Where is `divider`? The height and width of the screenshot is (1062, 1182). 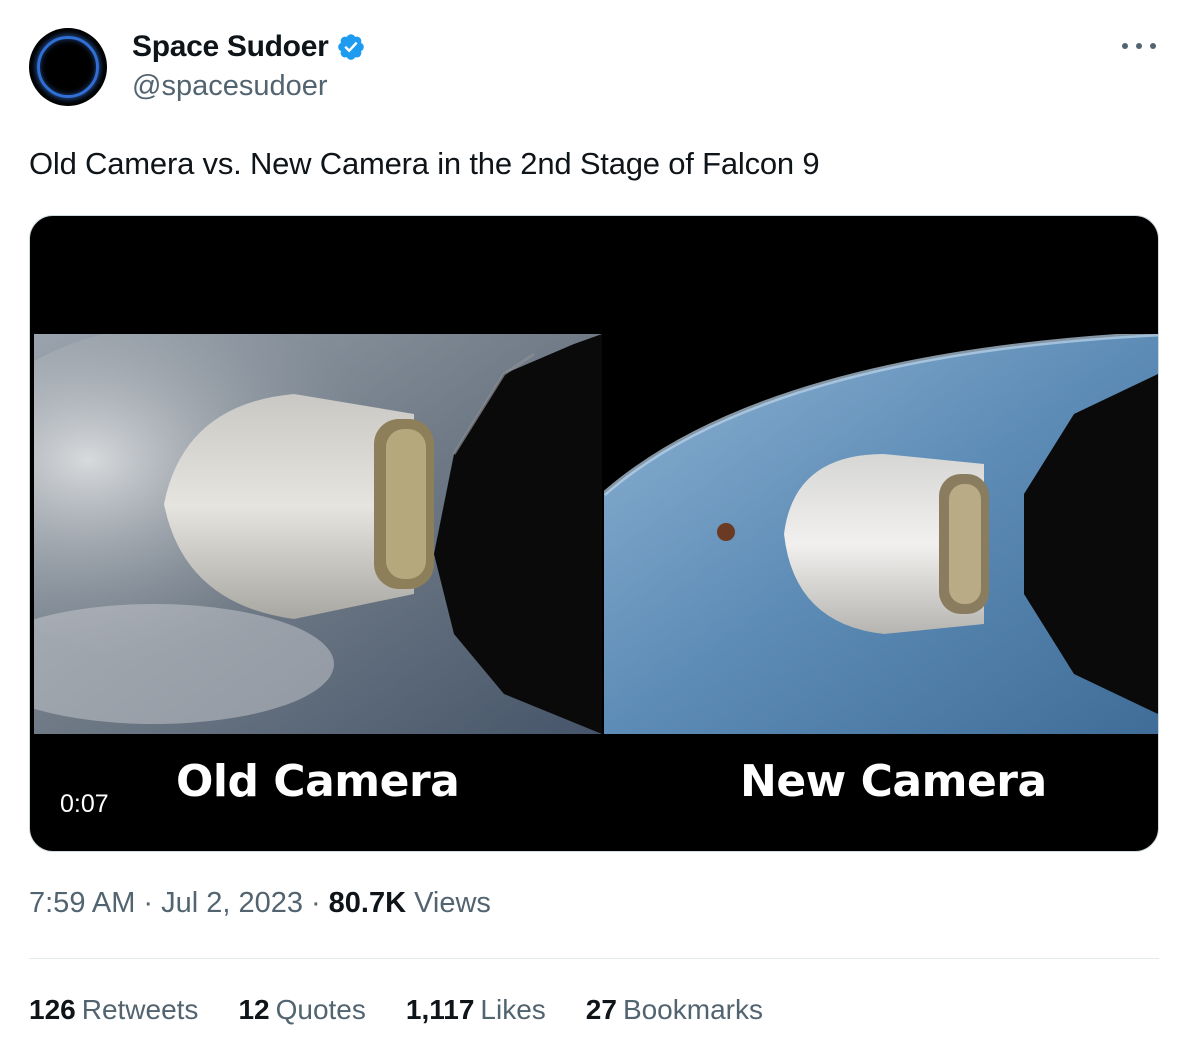
divider is located at coordinates (594, 958).